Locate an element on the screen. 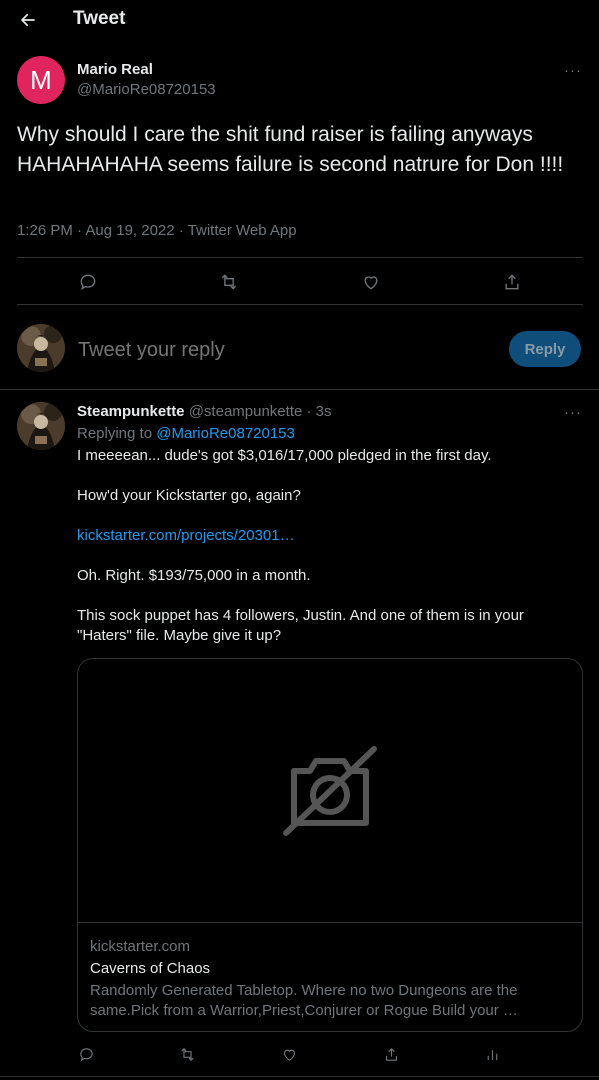 This screenshot has height=1080, width=599. more-options-button: ··· is located at coordinates (573, 70).